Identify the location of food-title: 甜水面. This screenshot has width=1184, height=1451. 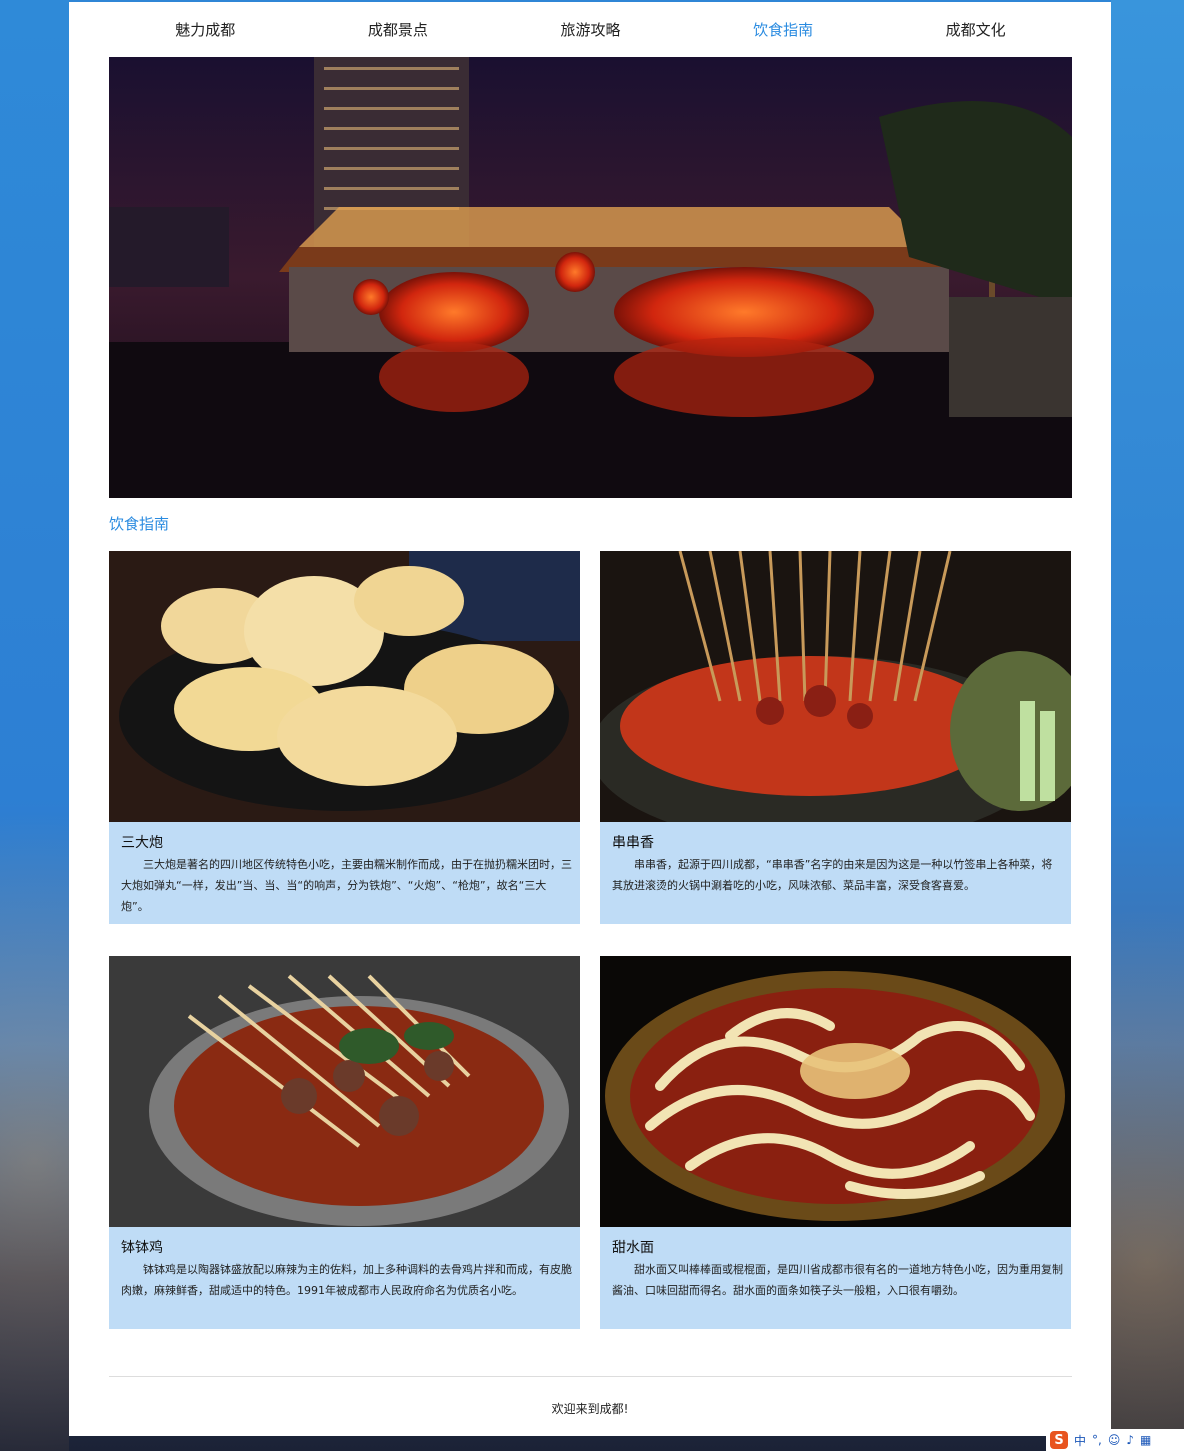
(633, 1248).